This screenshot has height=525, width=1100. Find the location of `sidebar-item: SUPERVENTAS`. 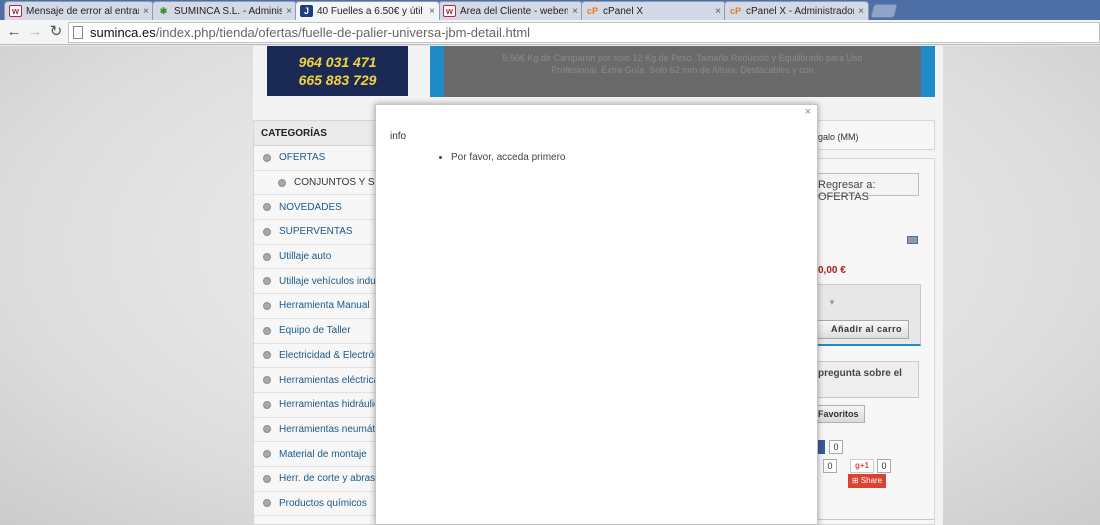

sidebar-item: SUPERVENTAS is located at coordinates (316, 232).